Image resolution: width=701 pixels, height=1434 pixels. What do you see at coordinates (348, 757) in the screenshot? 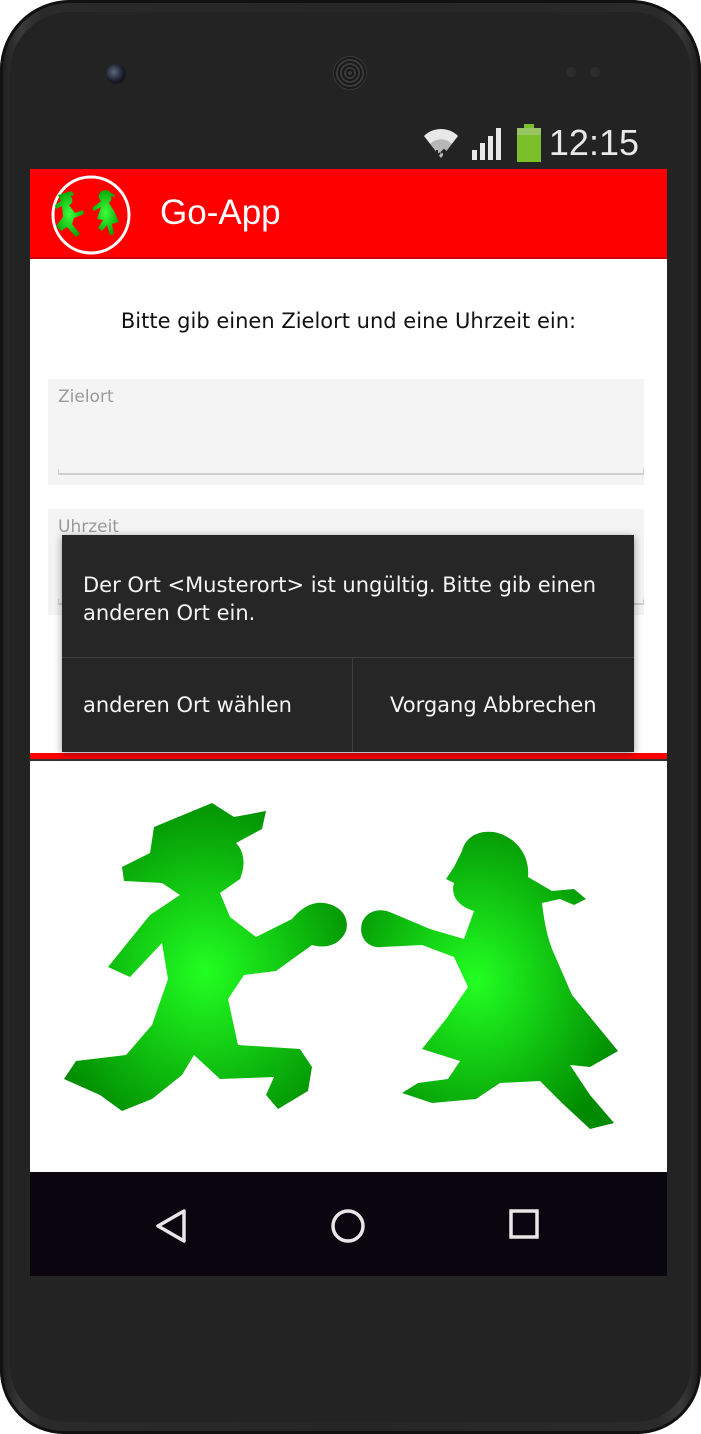
I see `red-divider` at bounding box center [348, 757].